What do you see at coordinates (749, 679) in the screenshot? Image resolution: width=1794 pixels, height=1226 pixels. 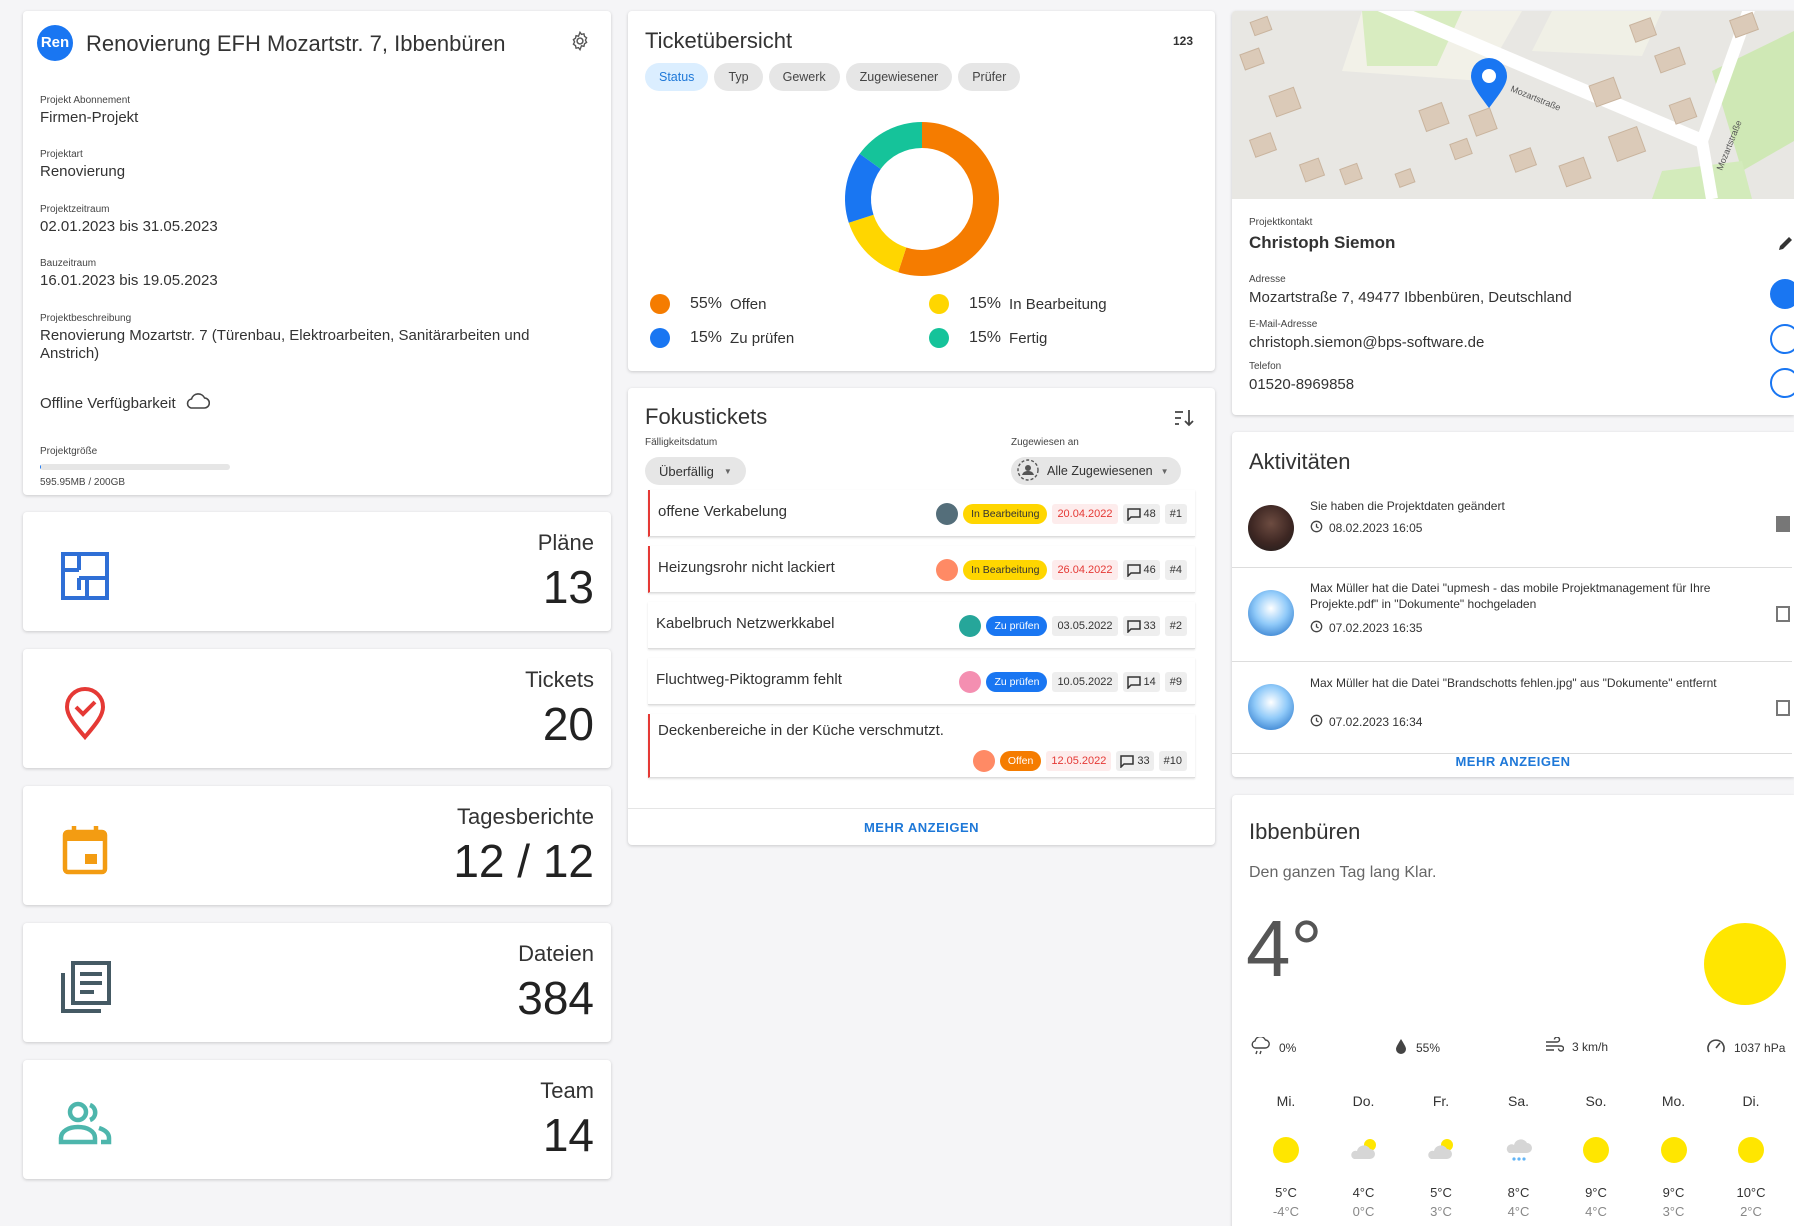 I see `ticket-title: Fluchtweg-Piktogramm fehlt` at bounding box center [749, 679].